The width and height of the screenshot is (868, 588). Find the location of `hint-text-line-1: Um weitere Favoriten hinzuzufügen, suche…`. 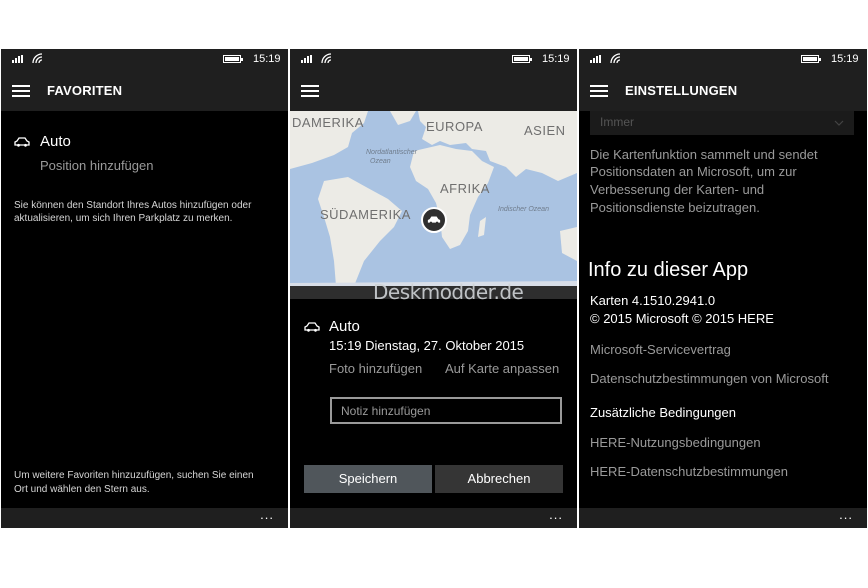

hint-text-line-1: Um weitere Favoriten hinzuzufügen, suche… is located at coordinates (134, 475).